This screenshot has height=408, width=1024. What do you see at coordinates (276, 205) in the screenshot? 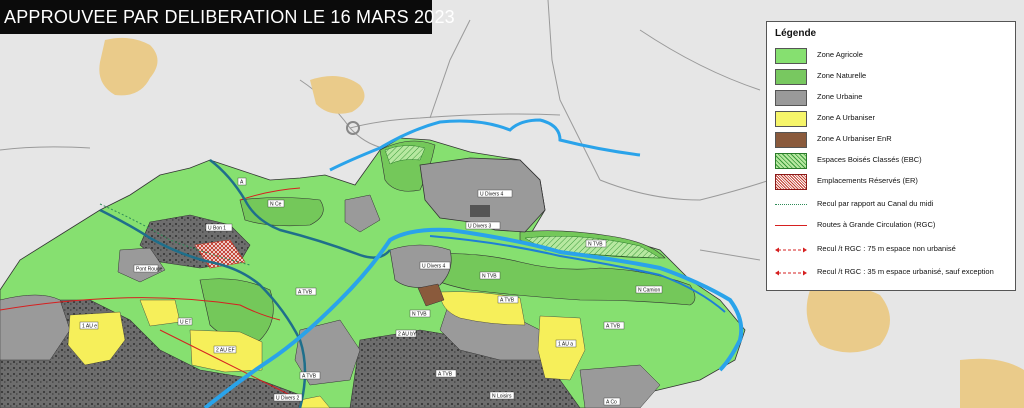
I see `zone-label: N Ce` at bounding box center [276, 205].